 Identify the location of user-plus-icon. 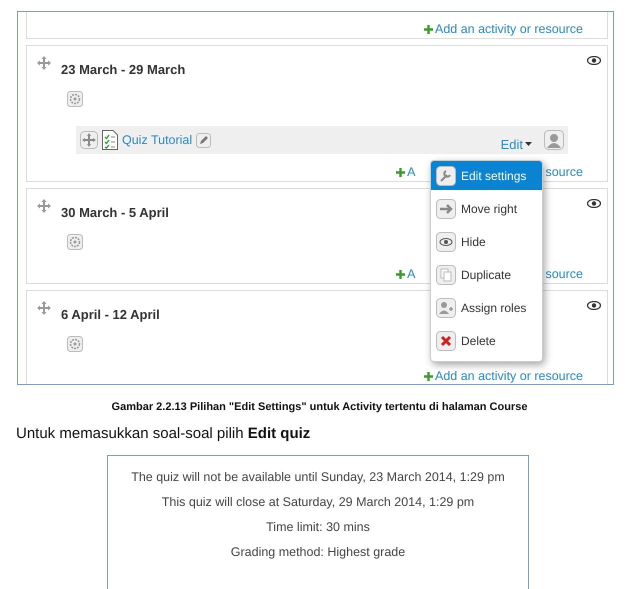
(446, 308).